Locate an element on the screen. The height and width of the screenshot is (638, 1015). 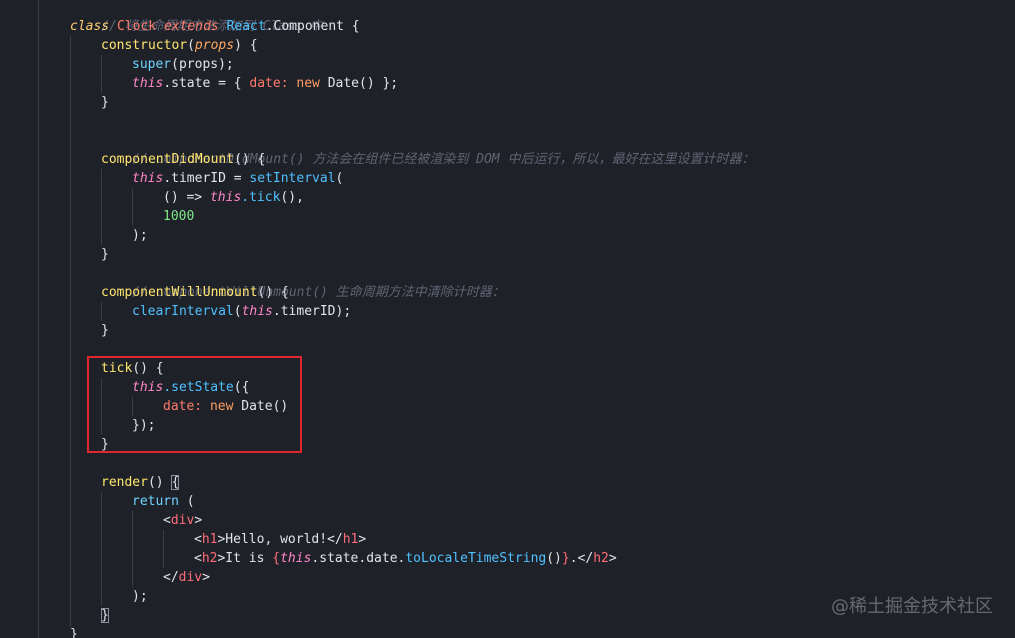
function-call: .tick is located at coordinates (261, 197).